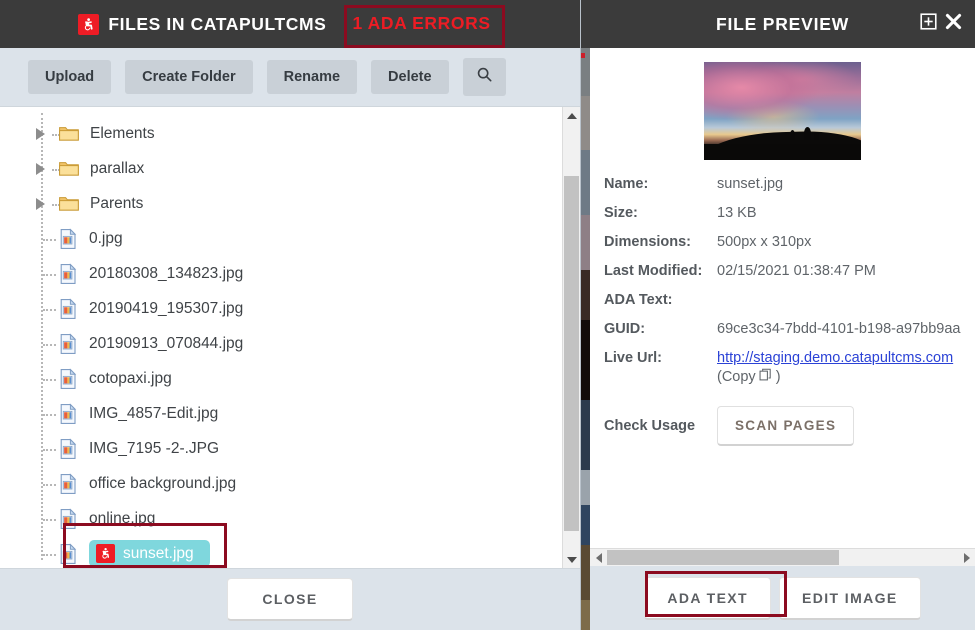 This screenshot has height=630, width=975. What do you see at coordinates (166, 343) in the screenshot?
I see `tree-item-label: 20190913_070844.jpg` at bounding box center [166, 343].